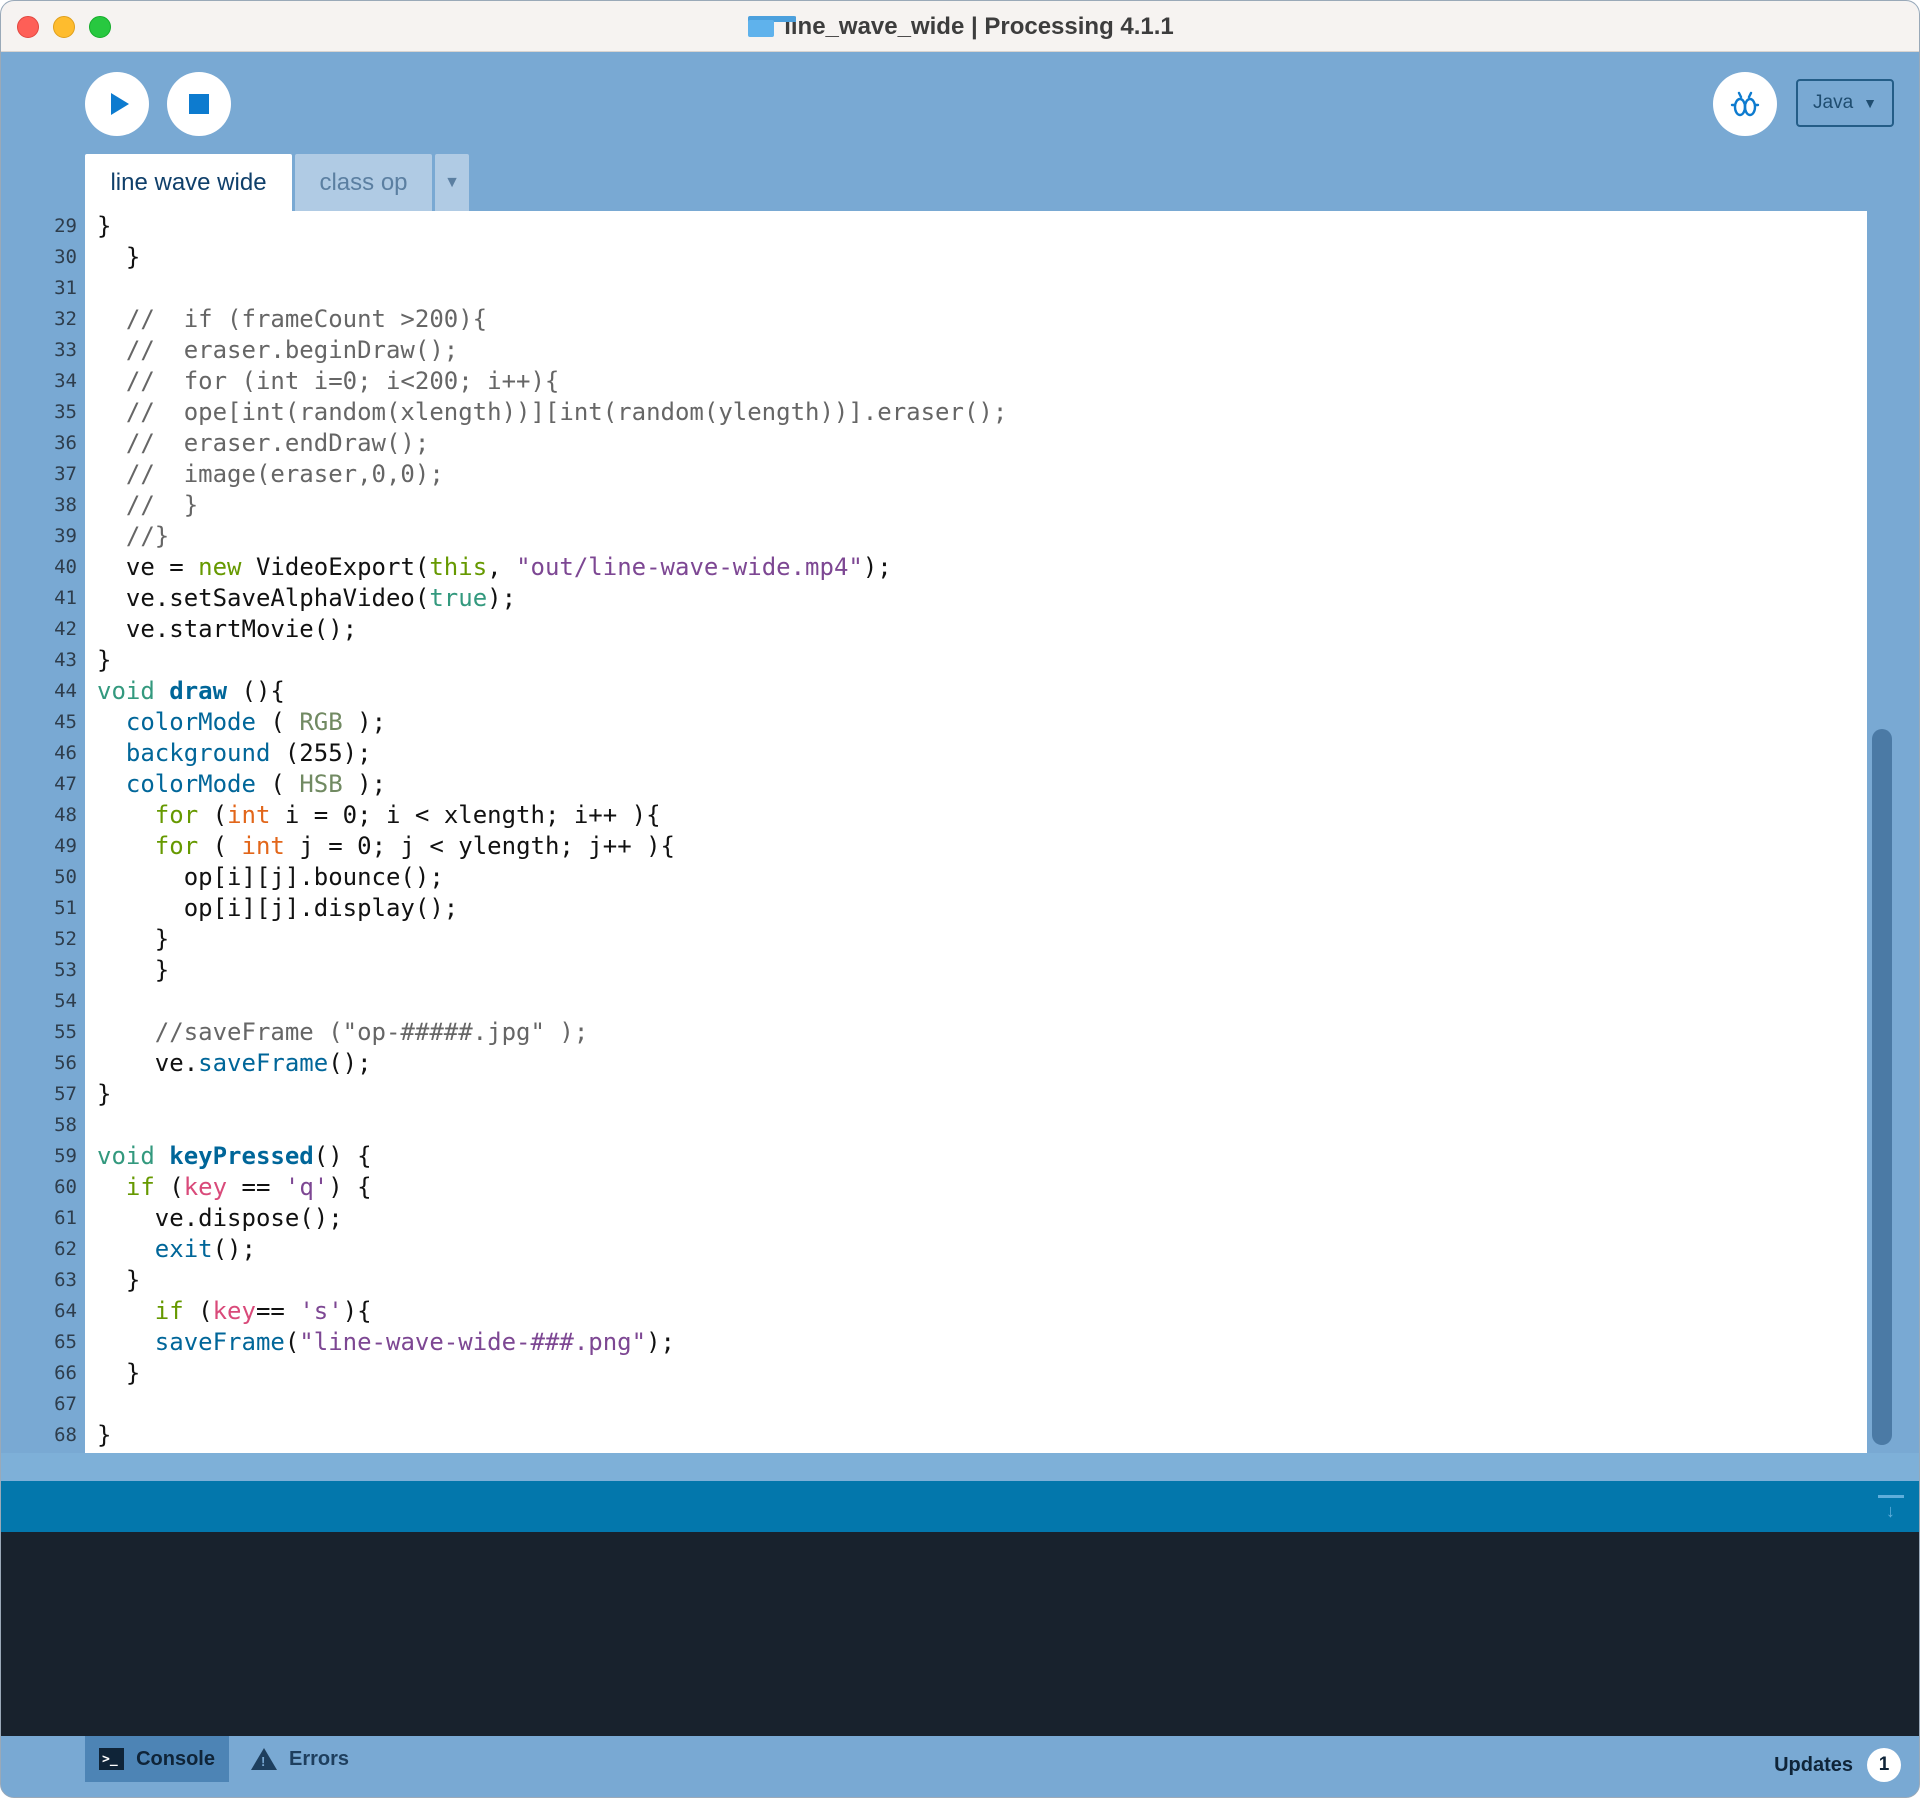  I want to click on code-line: for ( int j = 0; j < ylength; j++ ){, so click(976, 846).